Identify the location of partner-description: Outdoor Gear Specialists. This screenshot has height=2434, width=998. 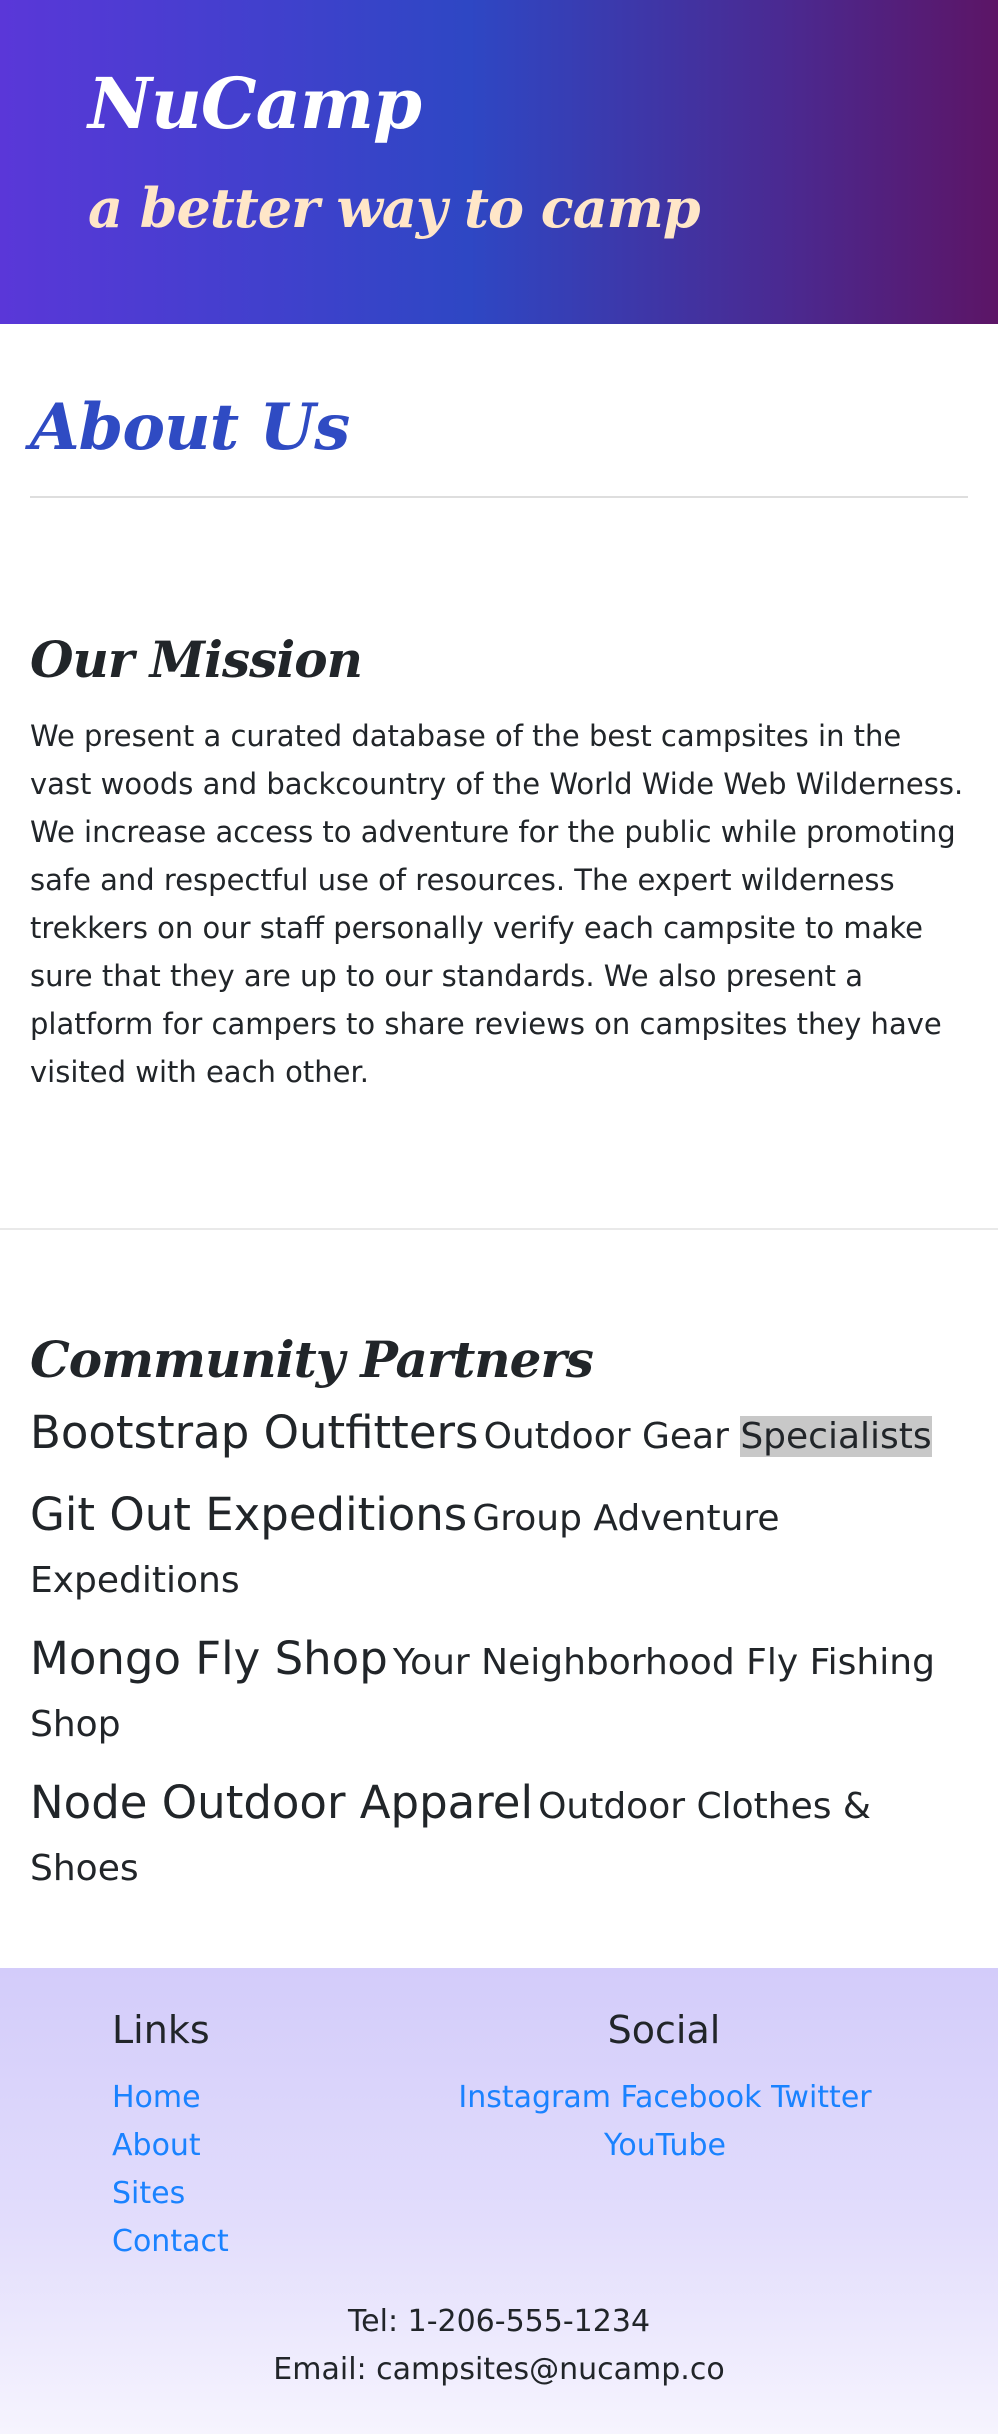
(708, 1436).